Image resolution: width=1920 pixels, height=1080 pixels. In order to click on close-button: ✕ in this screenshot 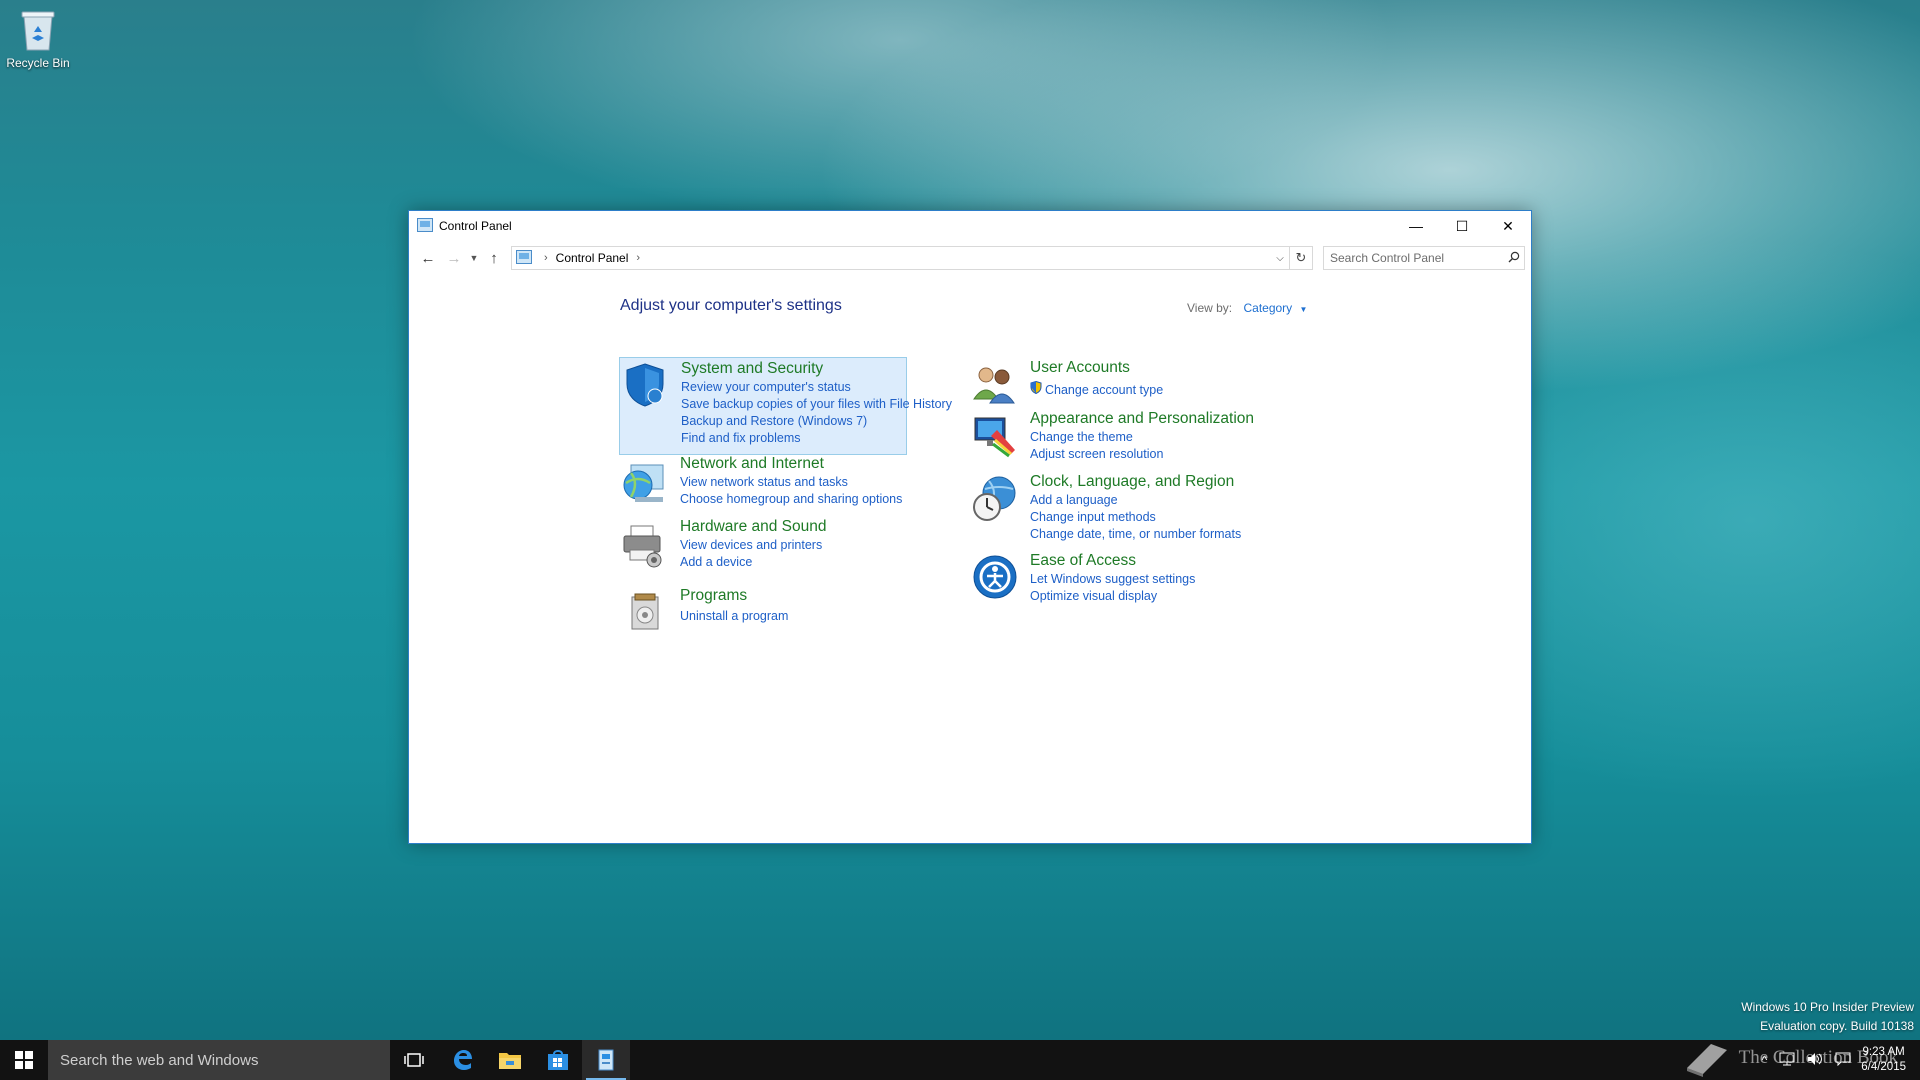, I will do `click(1508, 226)`.